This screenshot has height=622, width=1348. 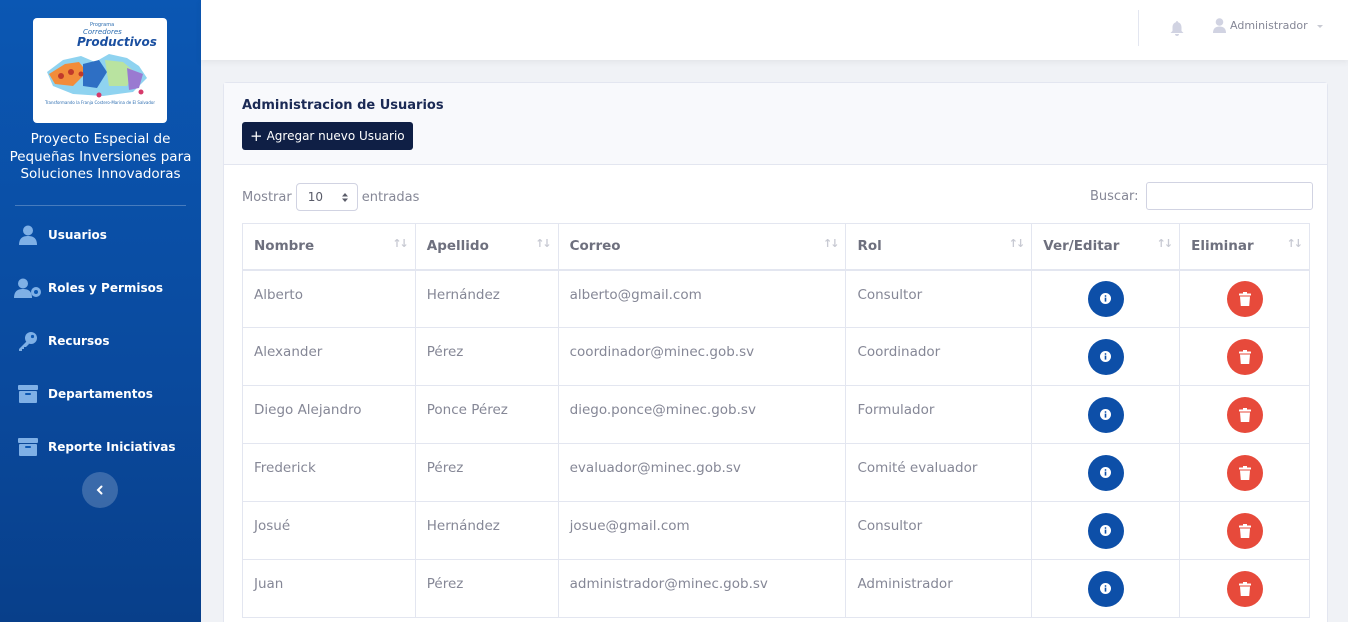 What do you see at coordinates (256, 135) in the screenshot?
I see `plus-icon: +` at bounding box center [256, 135].